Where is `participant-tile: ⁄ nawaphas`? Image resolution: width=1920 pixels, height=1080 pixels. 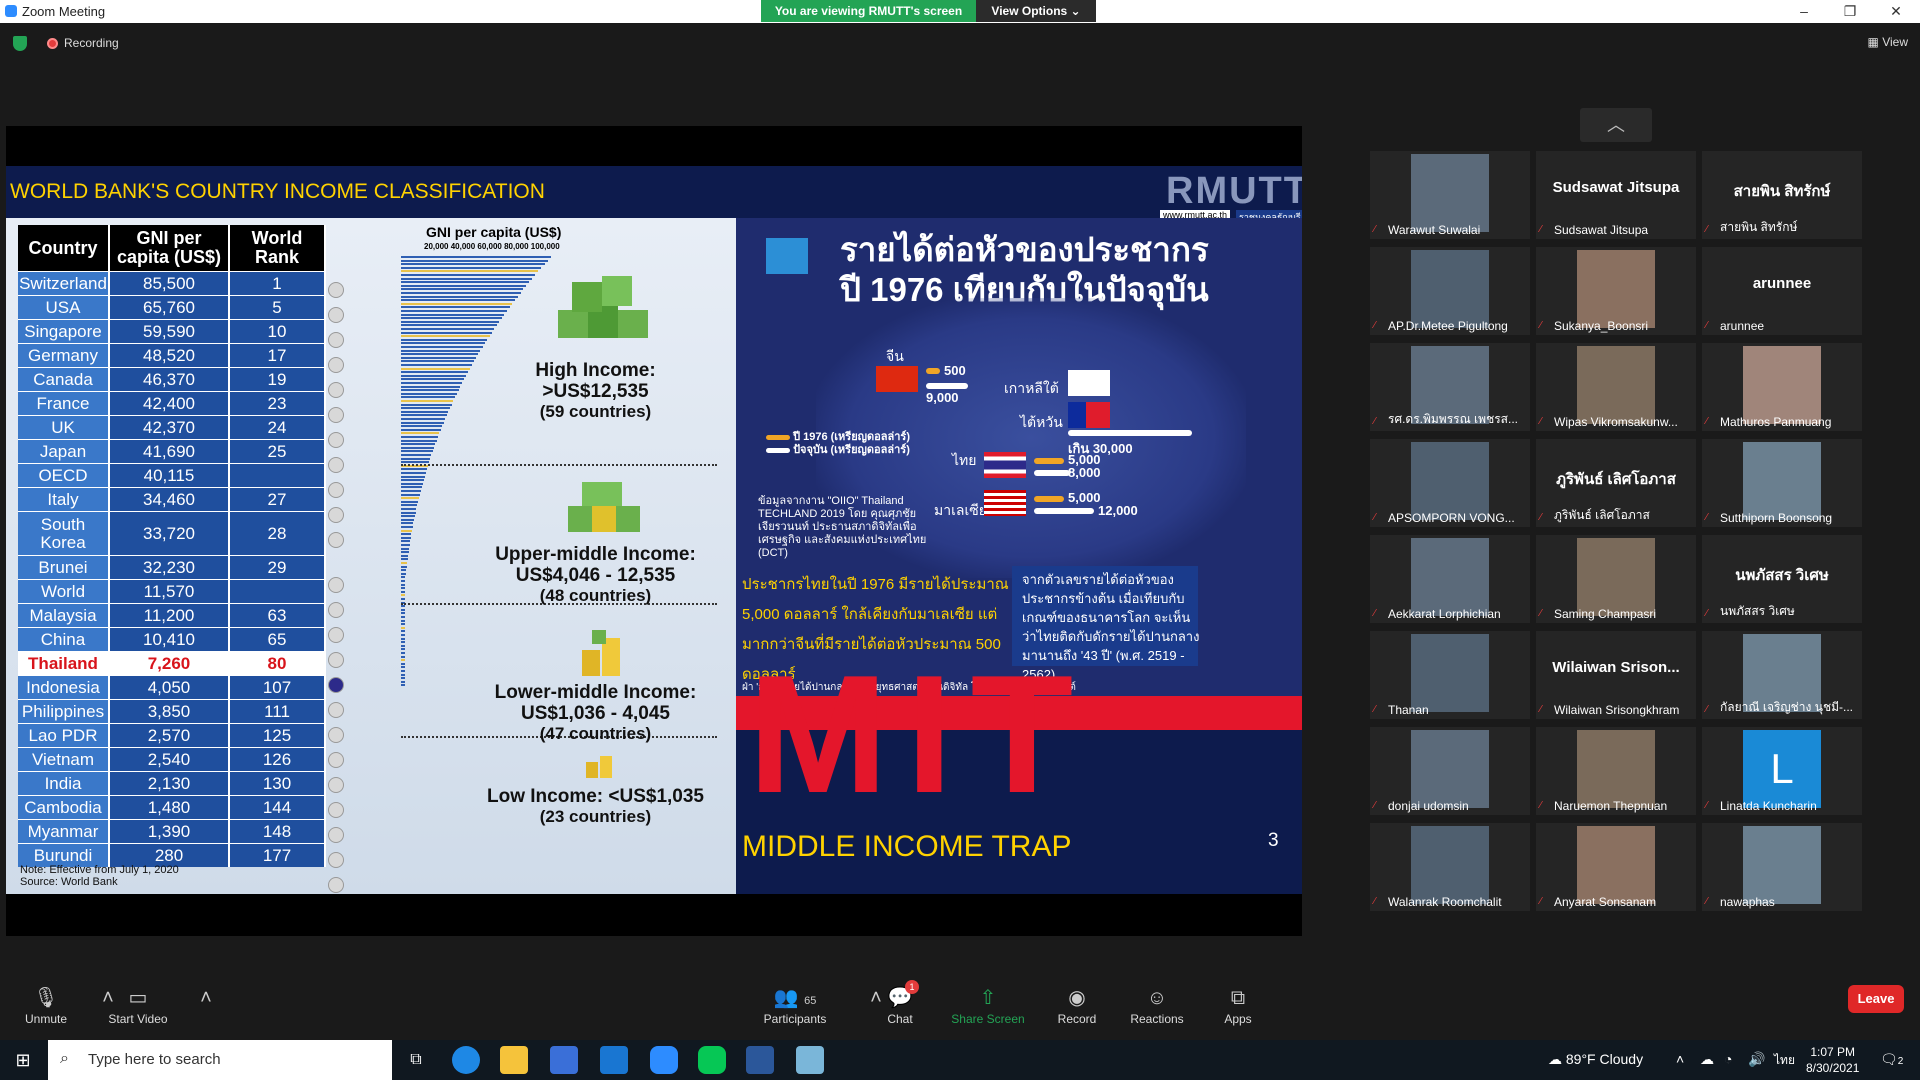
participant-tile: ⁄ nawaphas is located at coordinates (1782, 867).